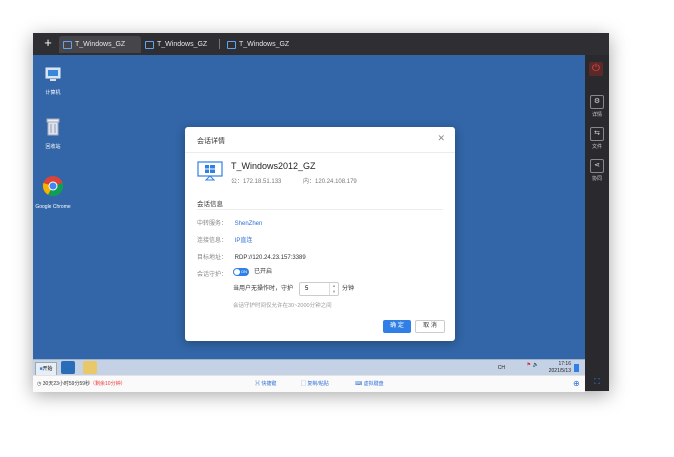  What do you see at coordinates (321, 44) in the screenshot?
I see `tab-bar: + T_Windows_GZ T_Windows_GZ T_Windows_GZ` at bounding box center [321, 44].